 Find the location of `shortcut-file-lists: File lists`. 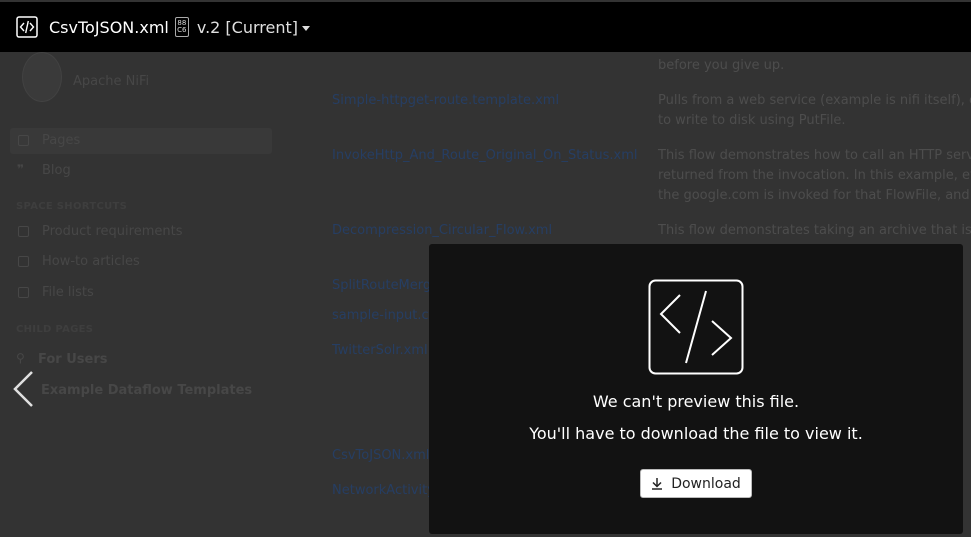

shortcut-file-lists: File lists is located at coordinates (68, 292).